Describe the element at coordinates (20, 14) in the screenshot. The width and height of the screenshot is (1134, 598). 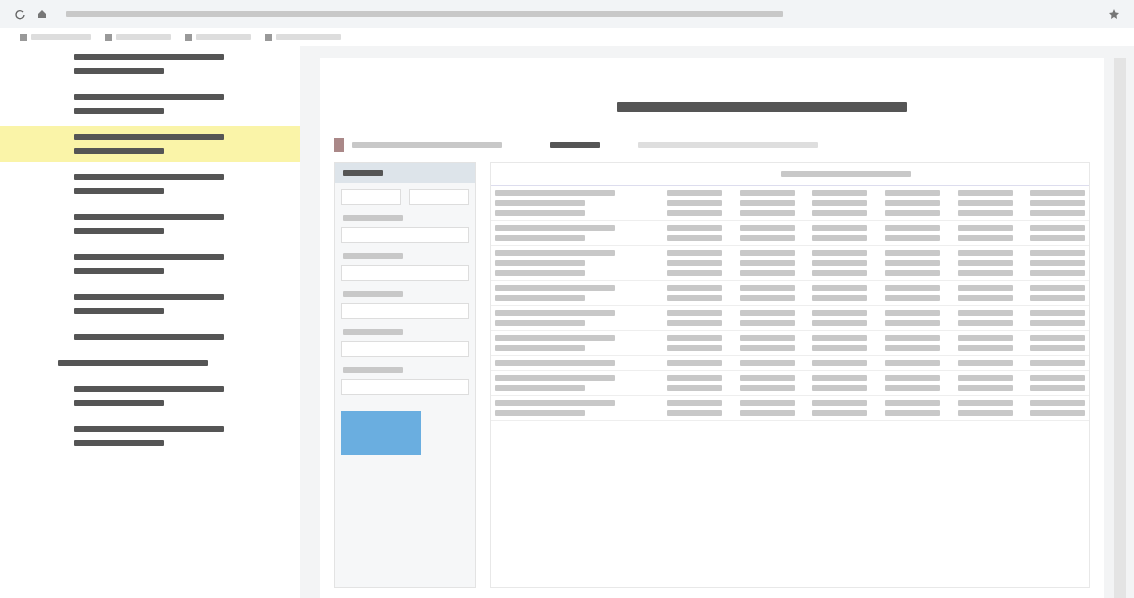
I see `reload-icon` at that location.